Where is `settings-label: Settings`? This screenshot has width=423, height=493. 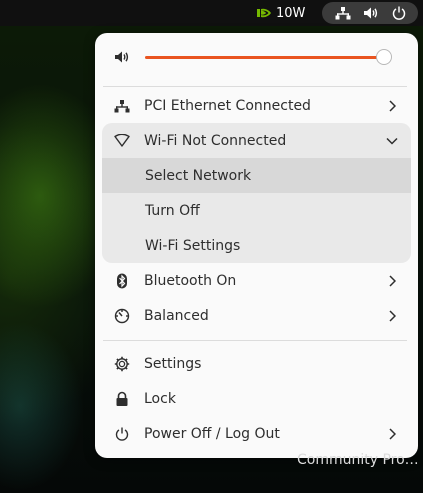
settings-label: Settings is located at coordinates (173, 363).